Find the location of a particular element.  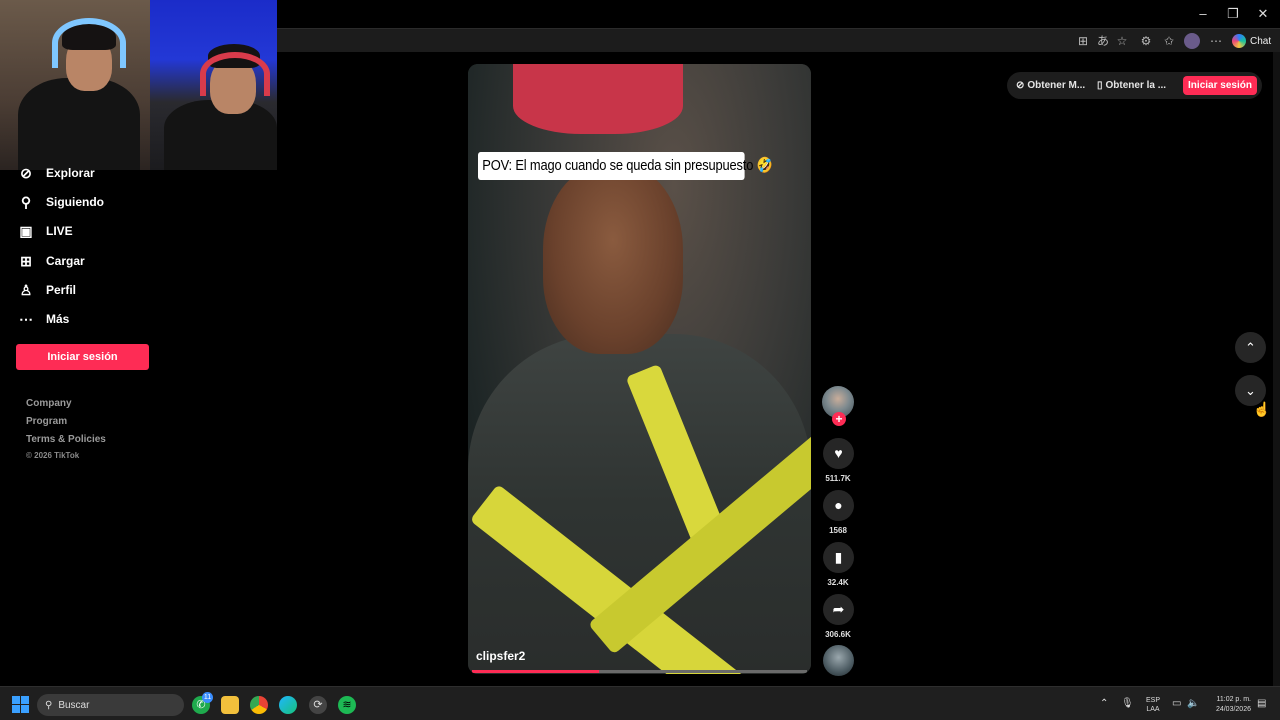

webcam-left-person is located at coordinates (75, 85).